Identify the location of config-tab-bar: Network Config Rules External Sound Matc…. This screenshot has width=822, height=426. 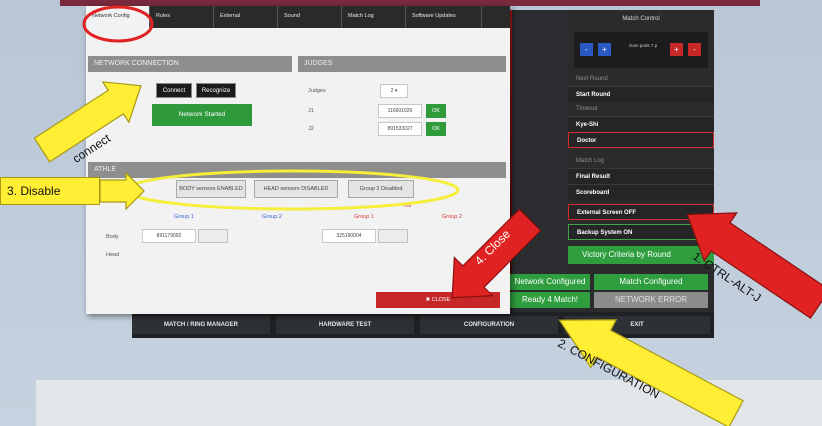
(298, 17).